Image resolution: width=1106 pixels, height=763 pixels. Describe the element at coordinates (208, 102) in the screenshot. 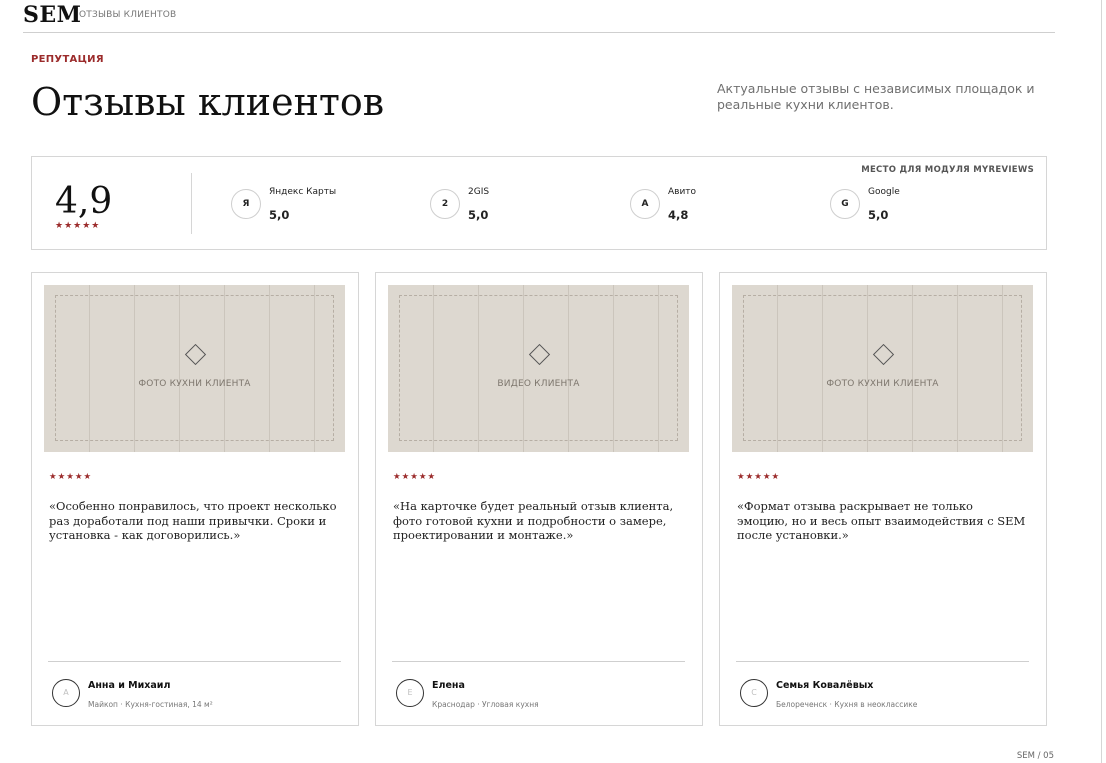

I see `page-title: Отзывы клиентов` at that location.